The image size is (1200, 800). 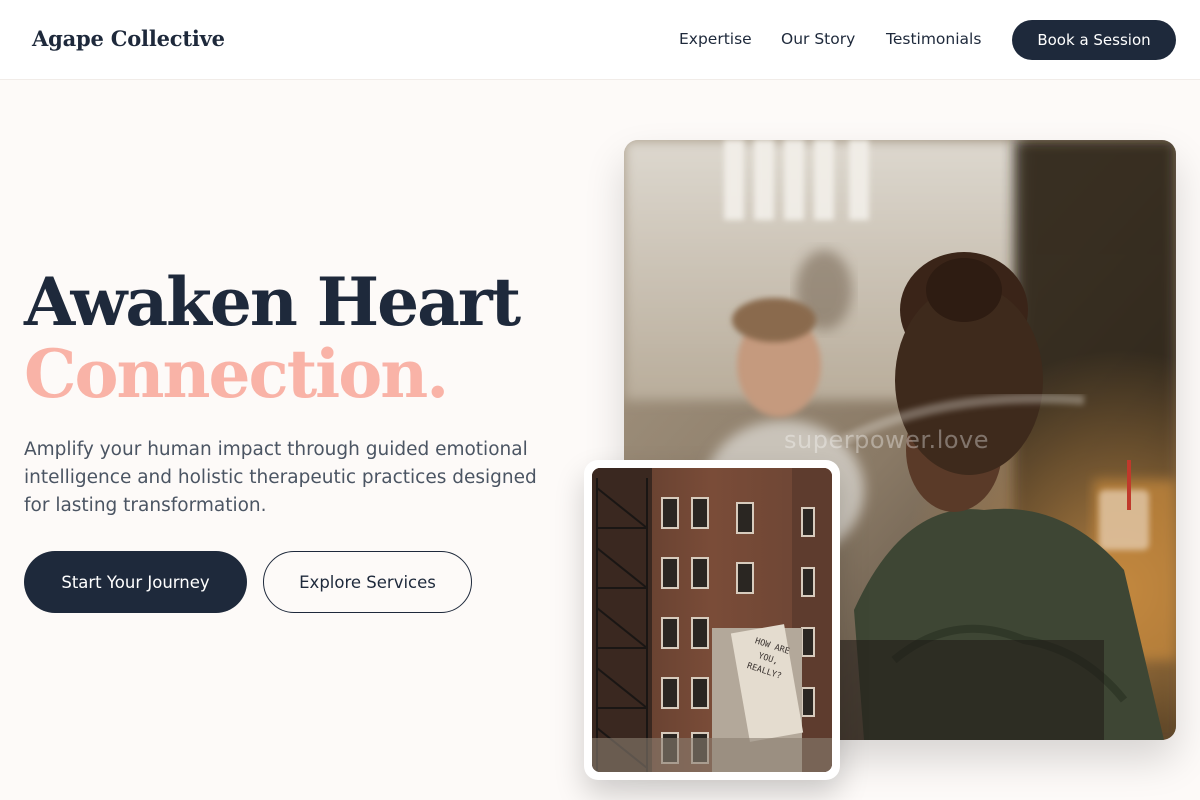 I want to click on explore-services-button: Explore Services, so click(x=367, y=582).